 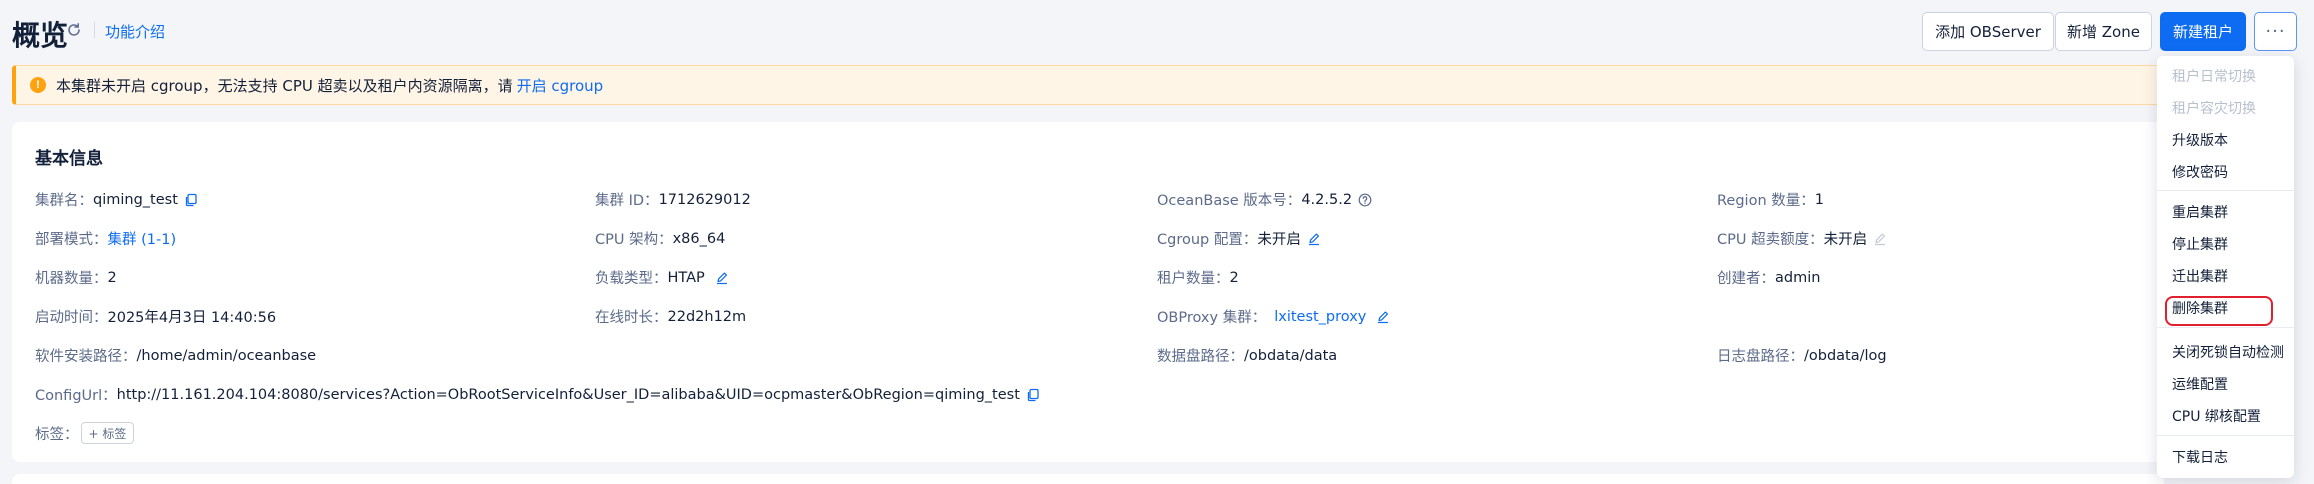 What do you see at coordinates (94, 30) in the screenshot?
I see `title-divider` at bounding box center [94, 30].